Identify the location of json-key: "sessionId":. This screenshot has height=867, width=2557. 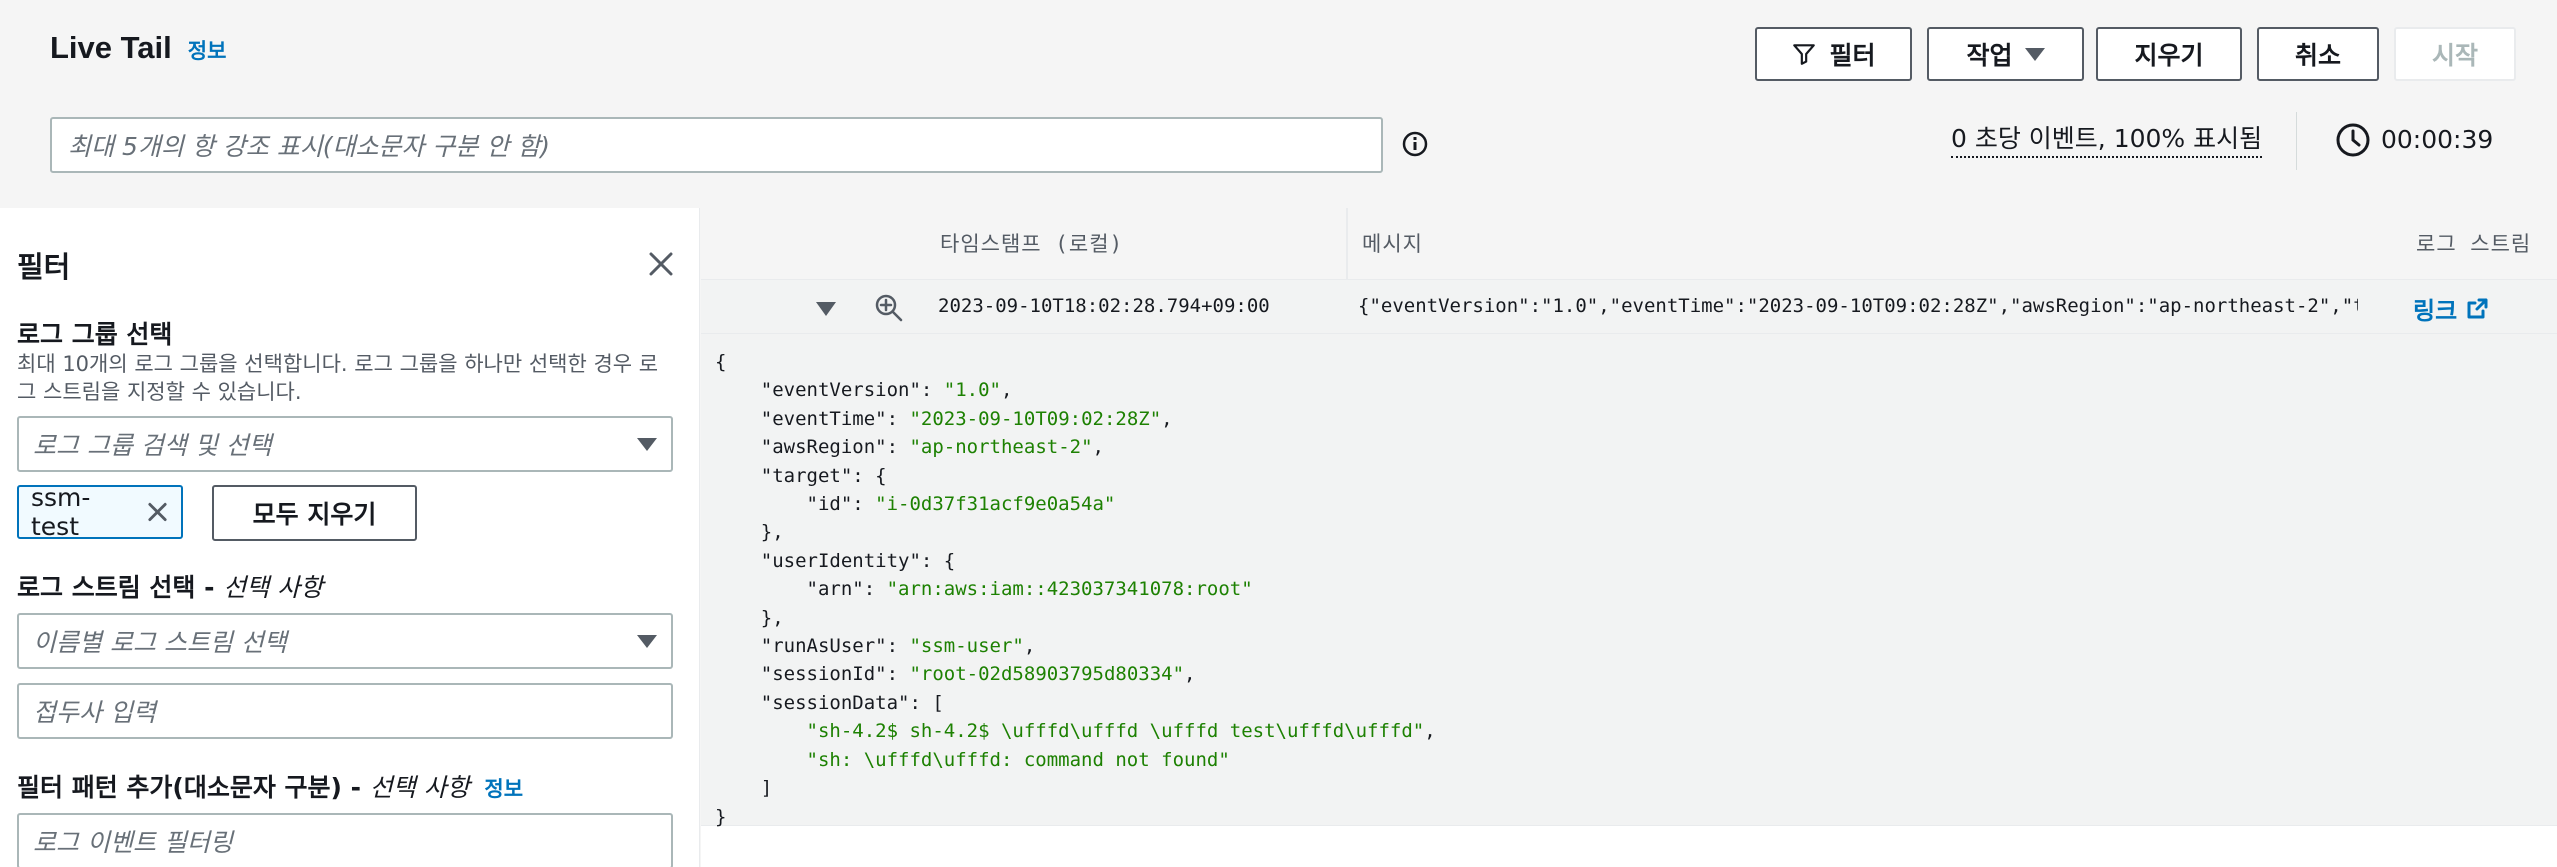
(835, 674).